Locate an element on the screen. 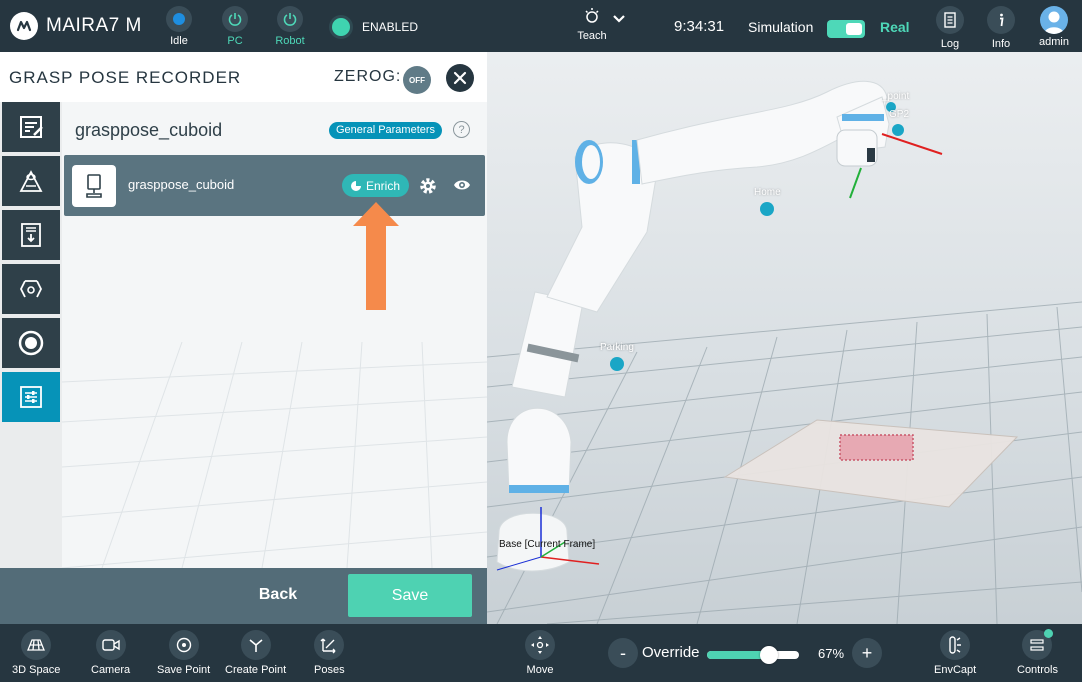  move-button: Move is located at coordinates (540, 653).